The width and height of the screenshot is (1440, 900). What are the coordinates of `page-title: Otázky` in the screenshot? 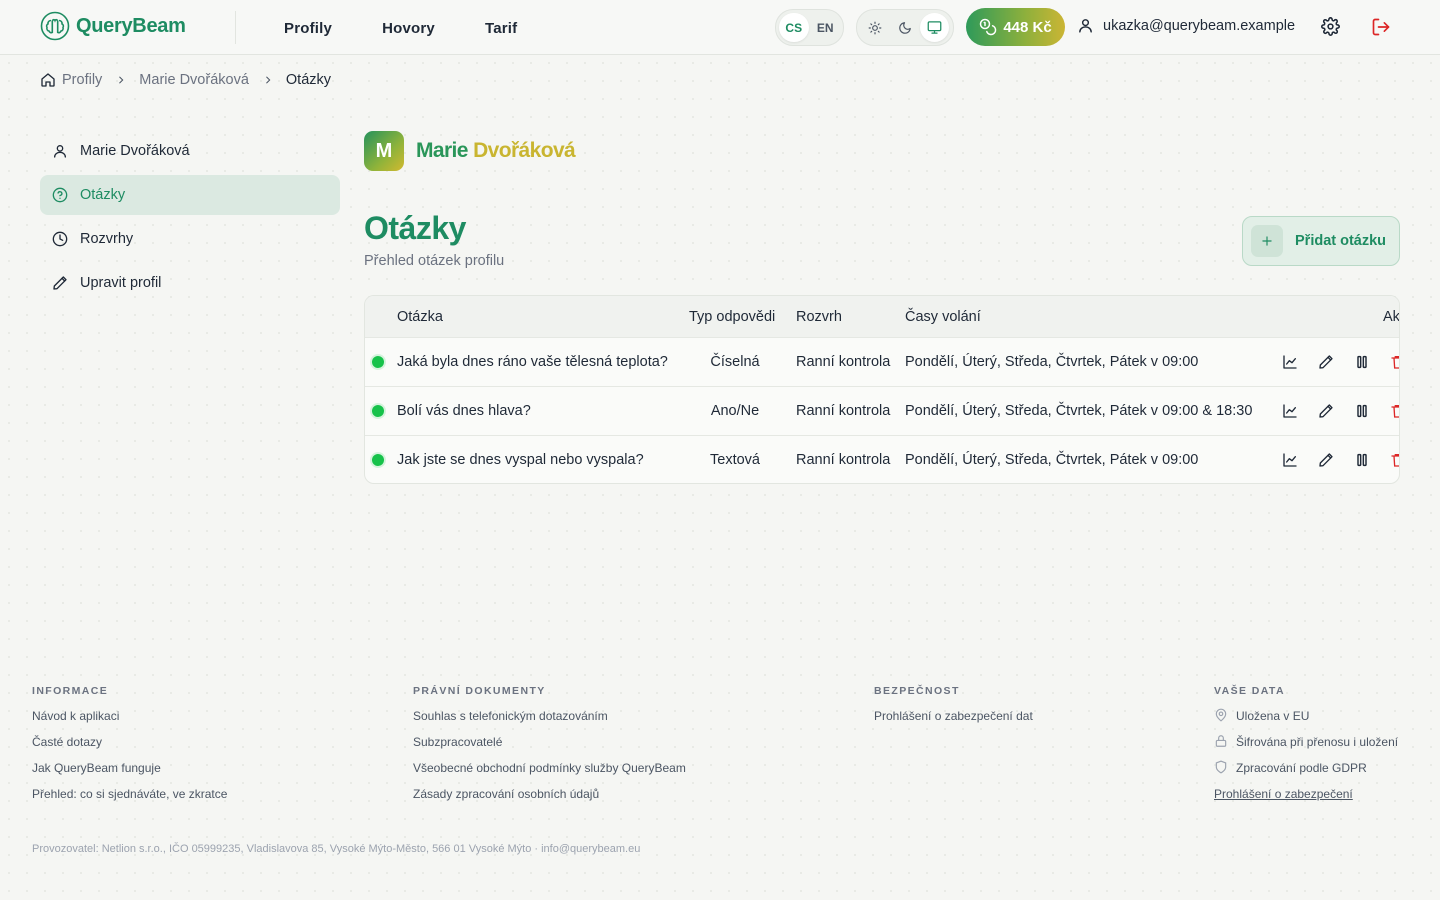 It's located at (415, 228).